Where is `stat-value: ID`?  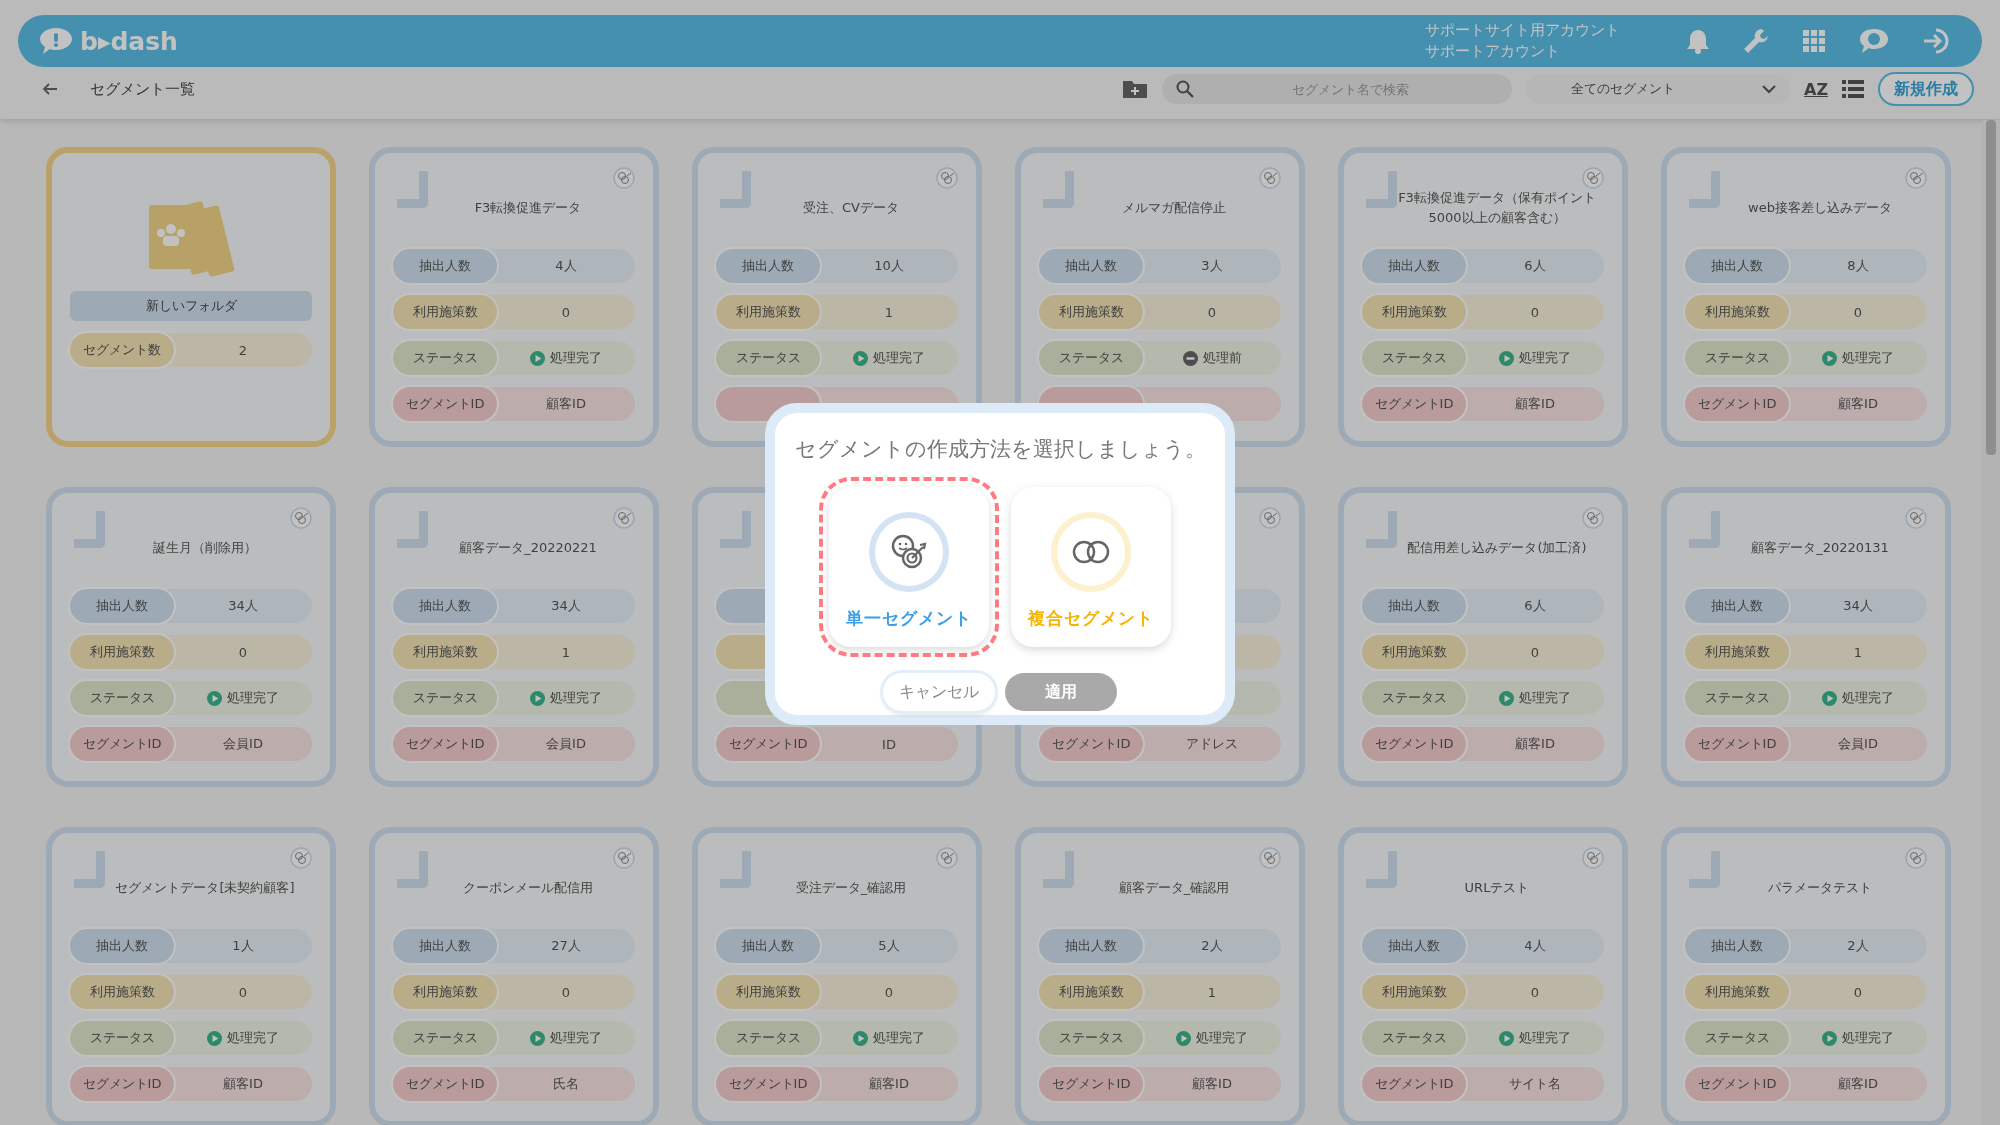 stat-value: ID is located at coordinates (889, 744).